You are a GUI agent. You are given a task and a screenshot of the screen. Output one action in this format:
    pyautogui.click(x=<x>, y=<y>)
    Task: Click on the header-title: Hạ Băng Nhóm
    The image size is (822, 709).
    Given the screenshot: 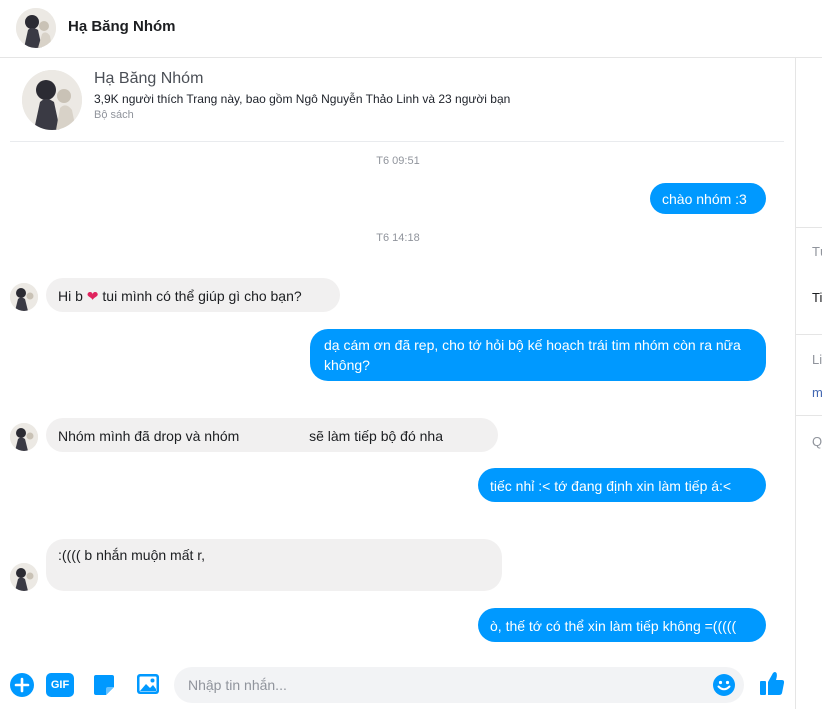 What is the action you would take?
    pyautogui.click(x=122, y=26)
    